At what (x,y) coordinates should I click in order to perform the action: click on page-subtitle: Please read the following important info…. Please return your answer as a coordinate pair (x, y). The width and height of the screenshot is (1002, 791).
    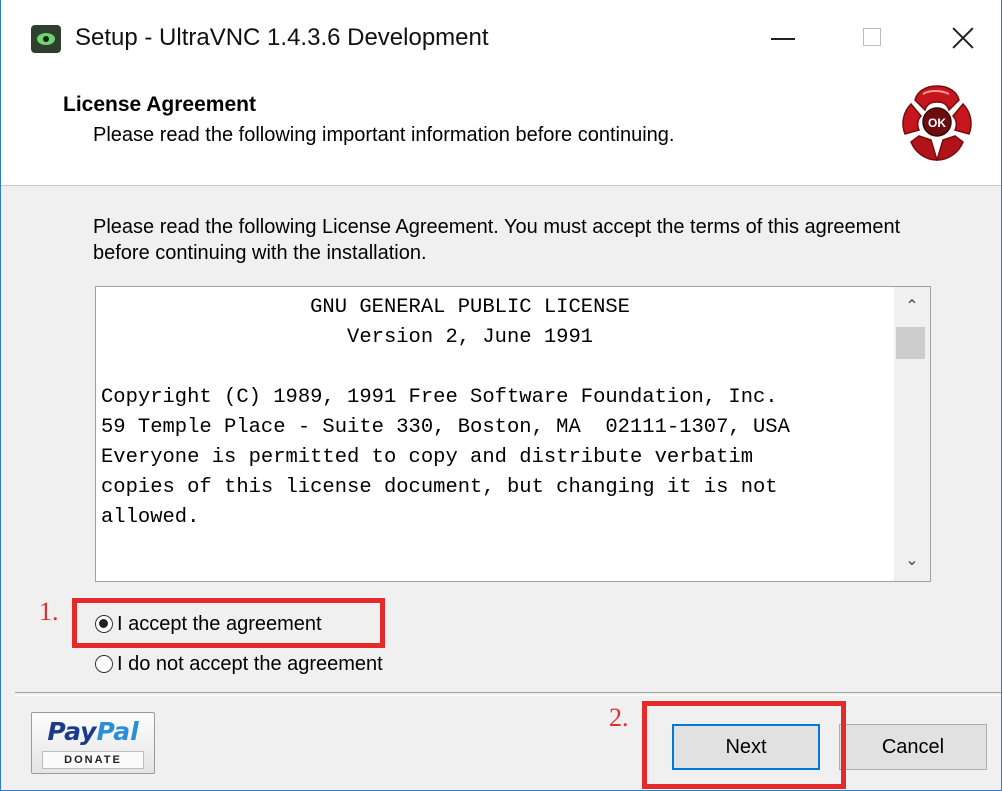
    Looking at the image, I should click on (384, 135).